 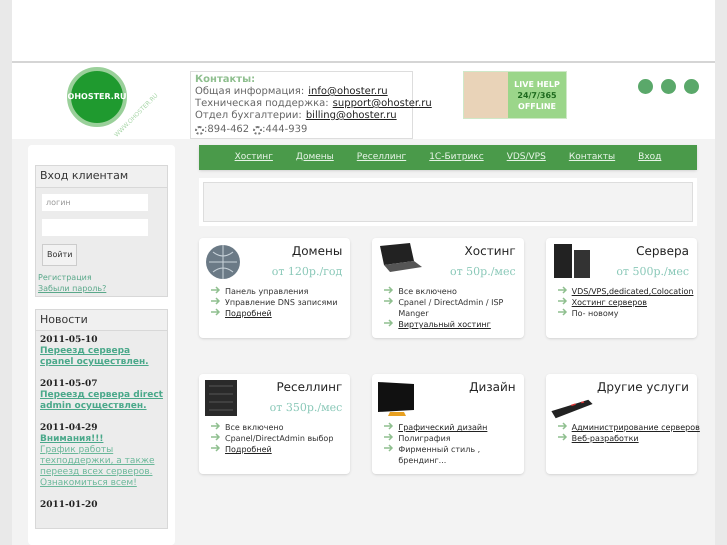 I want to click on service-feature: Полиграфия, so click(x=424, y=438).